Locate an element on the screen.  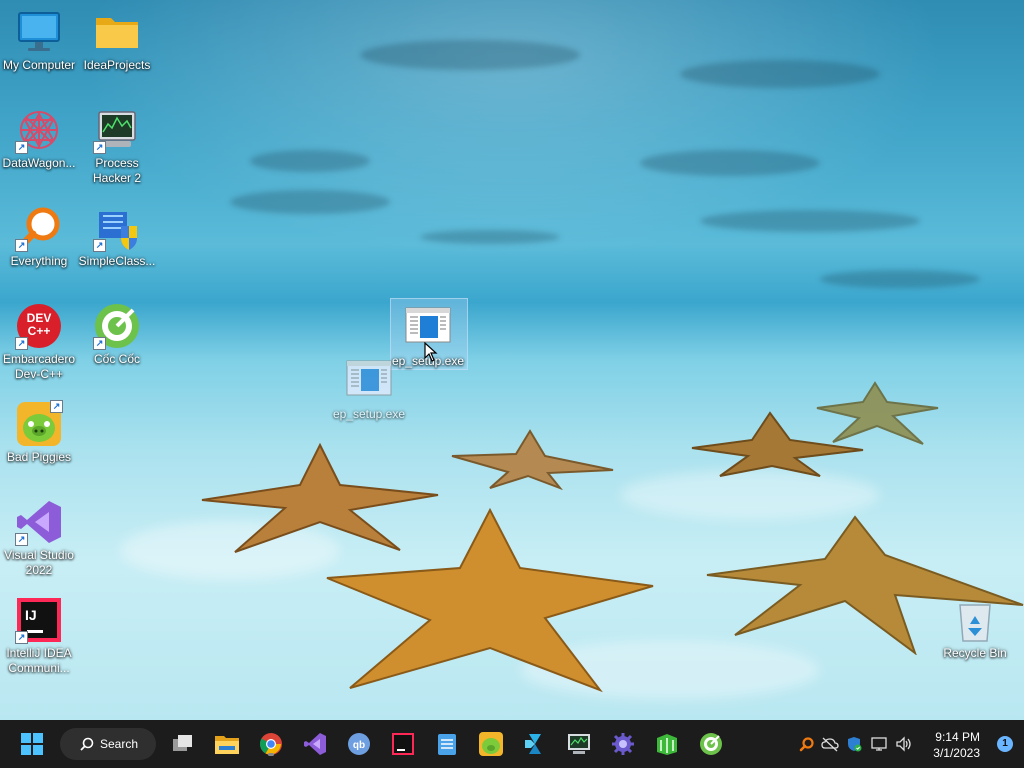
desktop-icon-devcpp: DEV C++ ↗ Embarcadero Dev-C++ is located at coordinates (39, 342).